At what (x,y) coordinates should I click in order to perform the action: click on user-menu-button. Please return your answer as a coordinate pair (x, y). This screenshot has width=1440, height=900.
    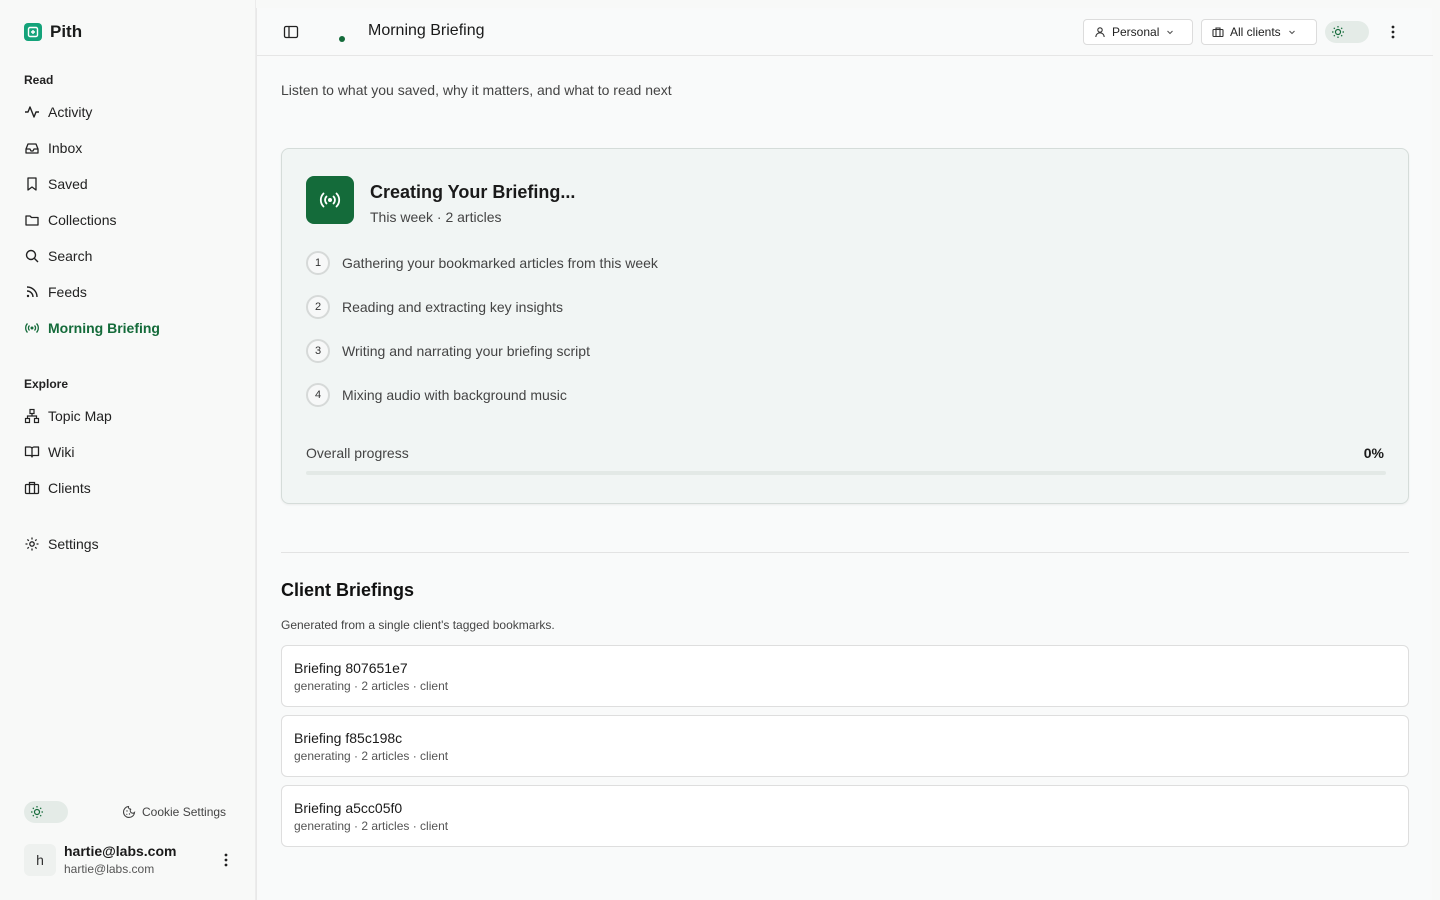
    Looking at the image, I should click on (226, 860).